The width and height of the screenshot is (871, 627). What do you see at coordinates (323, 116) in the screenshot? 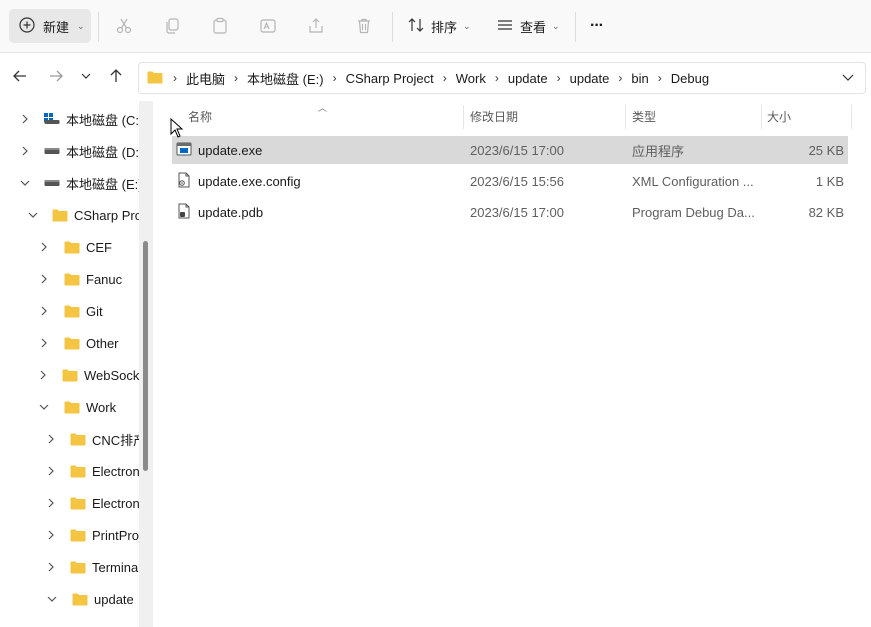
I see `column-header-name: 名称` at bounding box center [323, 116].